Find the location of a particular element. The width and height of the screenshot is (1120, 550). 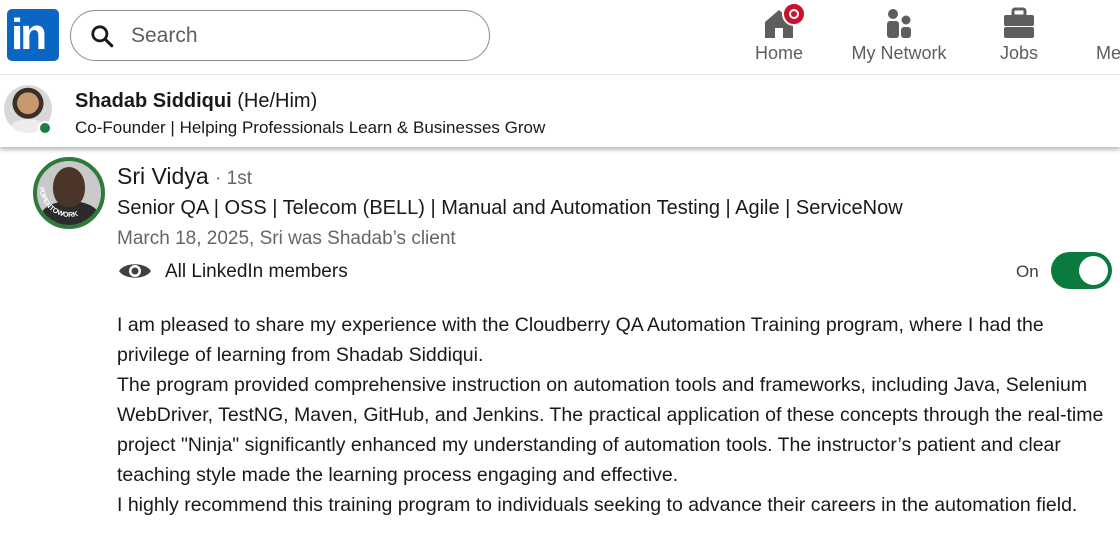

toggle-knob is located at coordinates (1093, 270).